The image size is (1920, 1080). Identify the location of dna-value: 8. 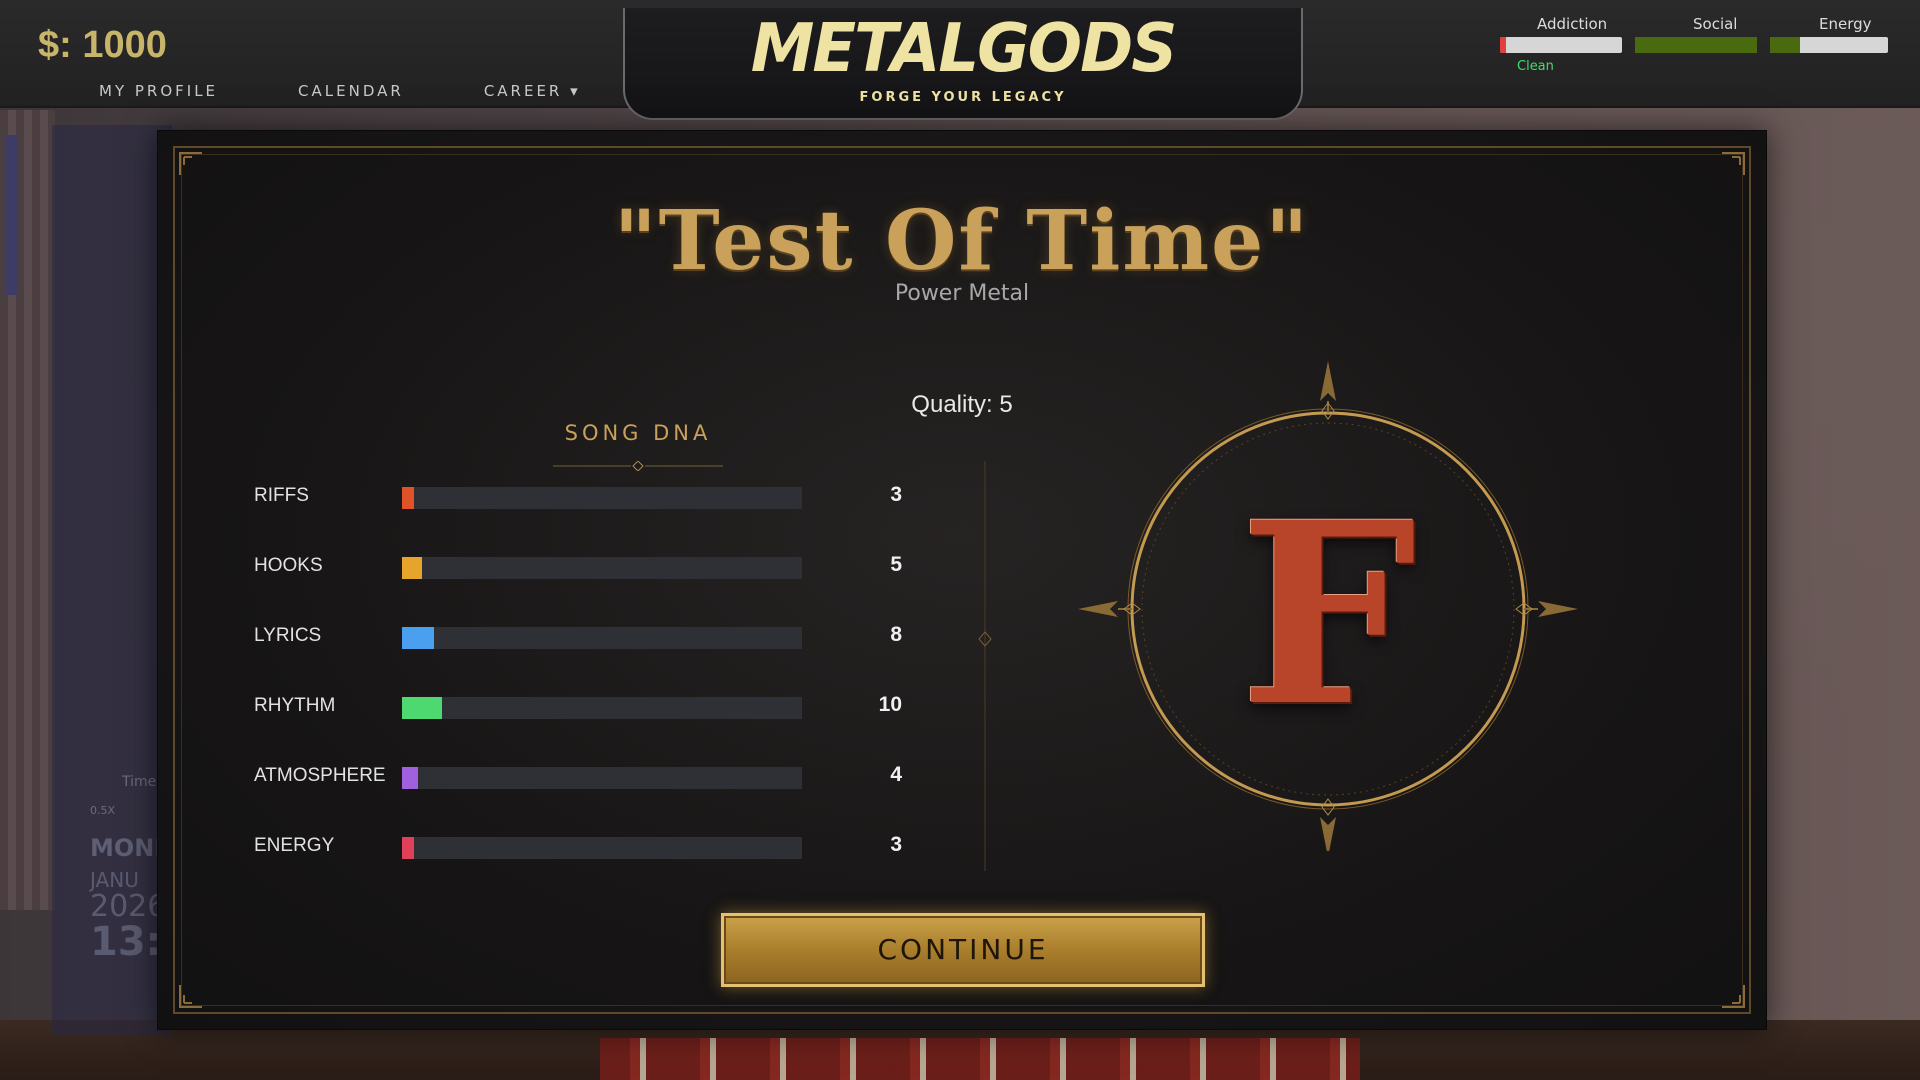
(896, 634).